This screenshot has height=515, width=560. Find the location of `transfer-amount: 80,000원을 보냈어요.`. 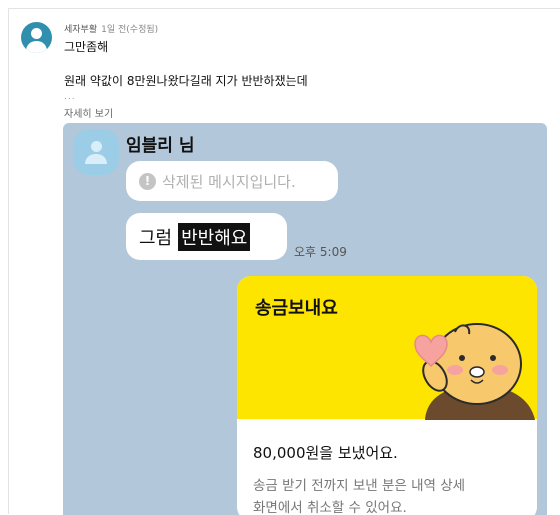

transfer-amount: 80,000원을 보냈어요. is located at coordinates (325, 453).